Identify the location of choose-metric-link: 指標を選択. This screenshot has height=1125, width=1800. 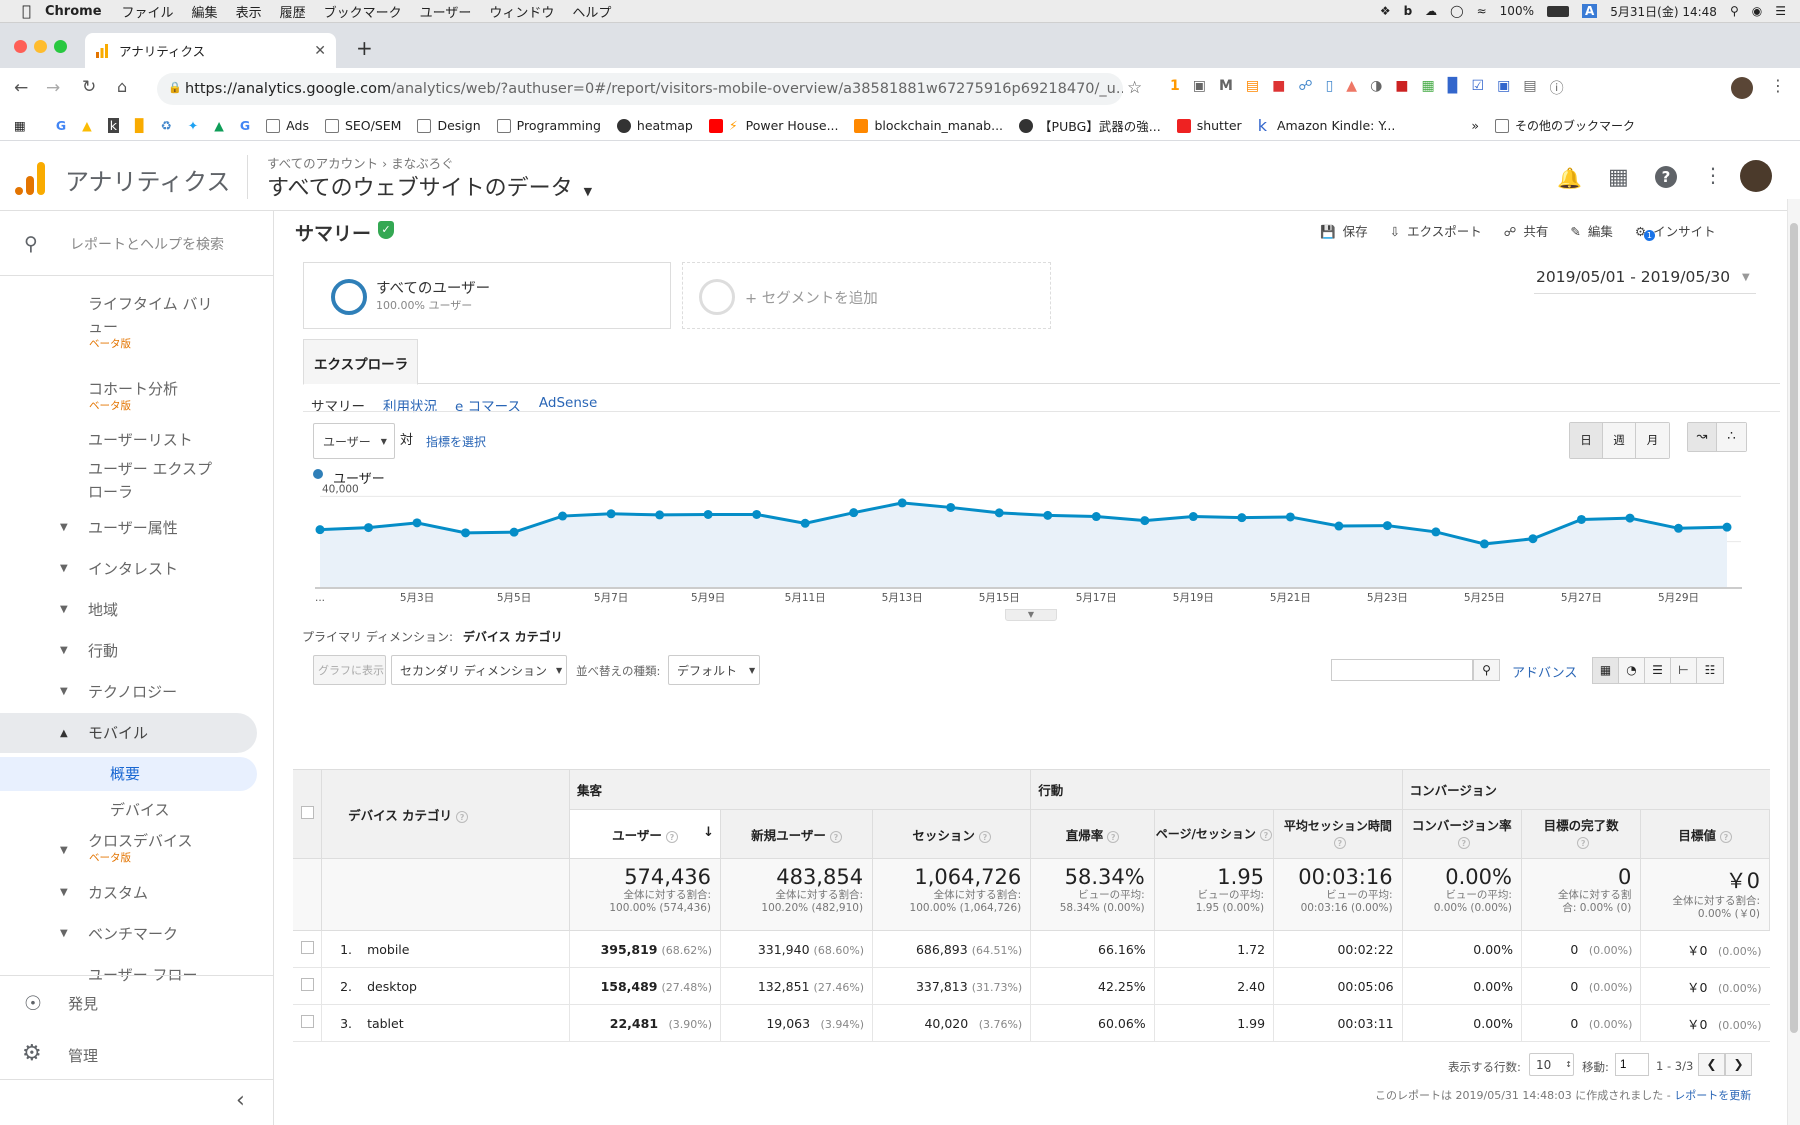
(456, 441).